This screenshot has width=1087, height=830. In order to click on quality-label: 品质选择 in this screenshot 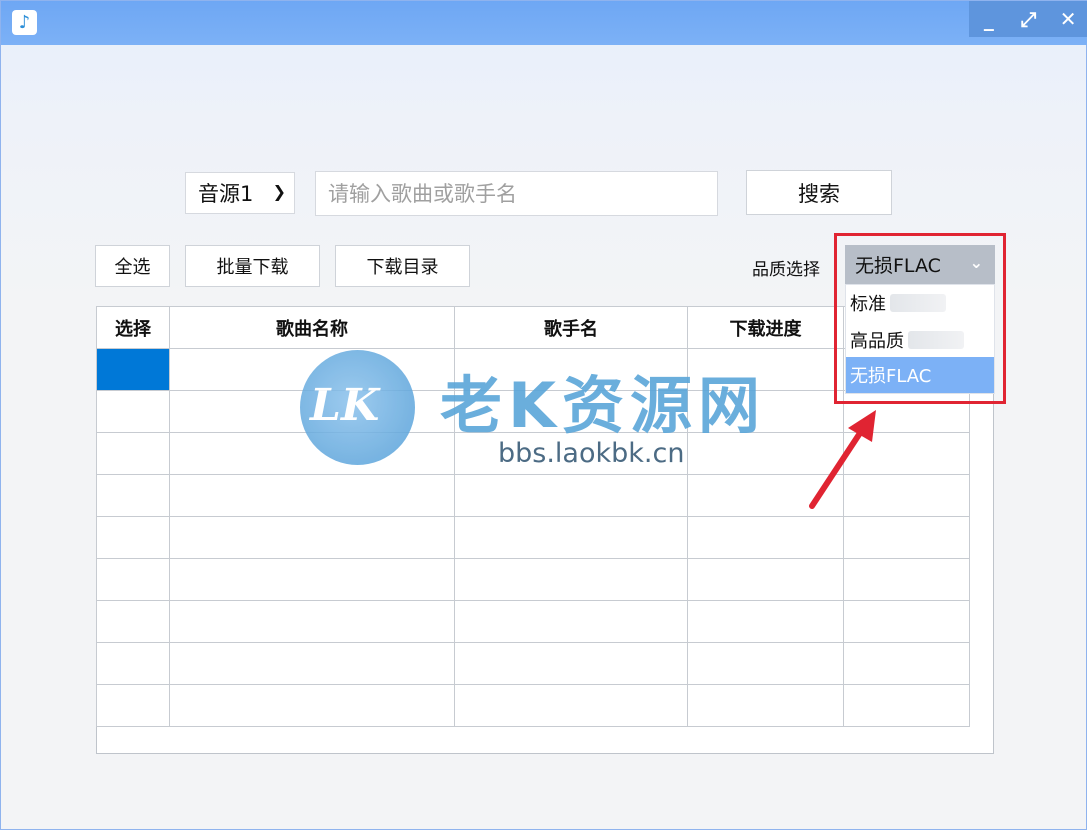, I will do `click(786, 270)`.